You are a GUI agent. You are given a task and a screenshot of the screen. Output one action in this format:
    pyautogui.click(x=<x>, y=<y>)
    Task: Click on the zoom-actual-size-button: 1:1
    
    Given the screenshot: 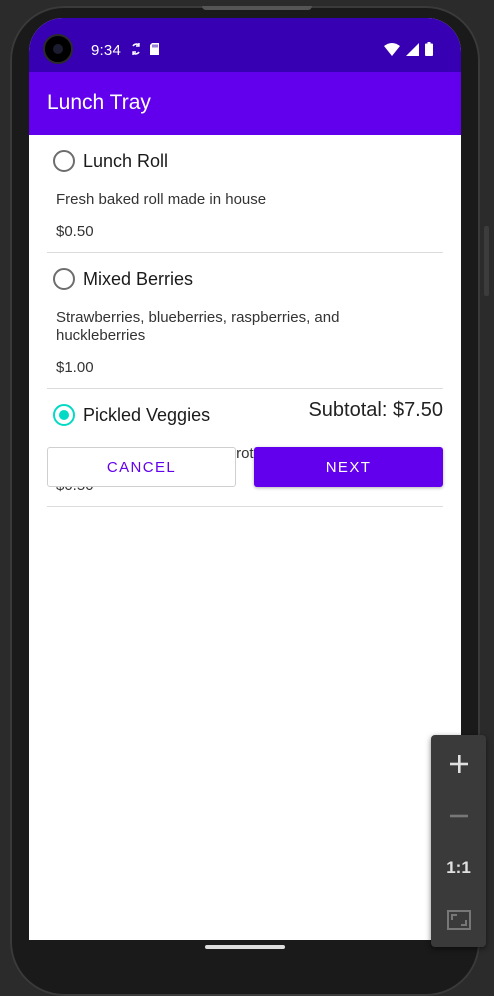 What is the action you would take?
    pyautogui.click(x=458, y=868)
    